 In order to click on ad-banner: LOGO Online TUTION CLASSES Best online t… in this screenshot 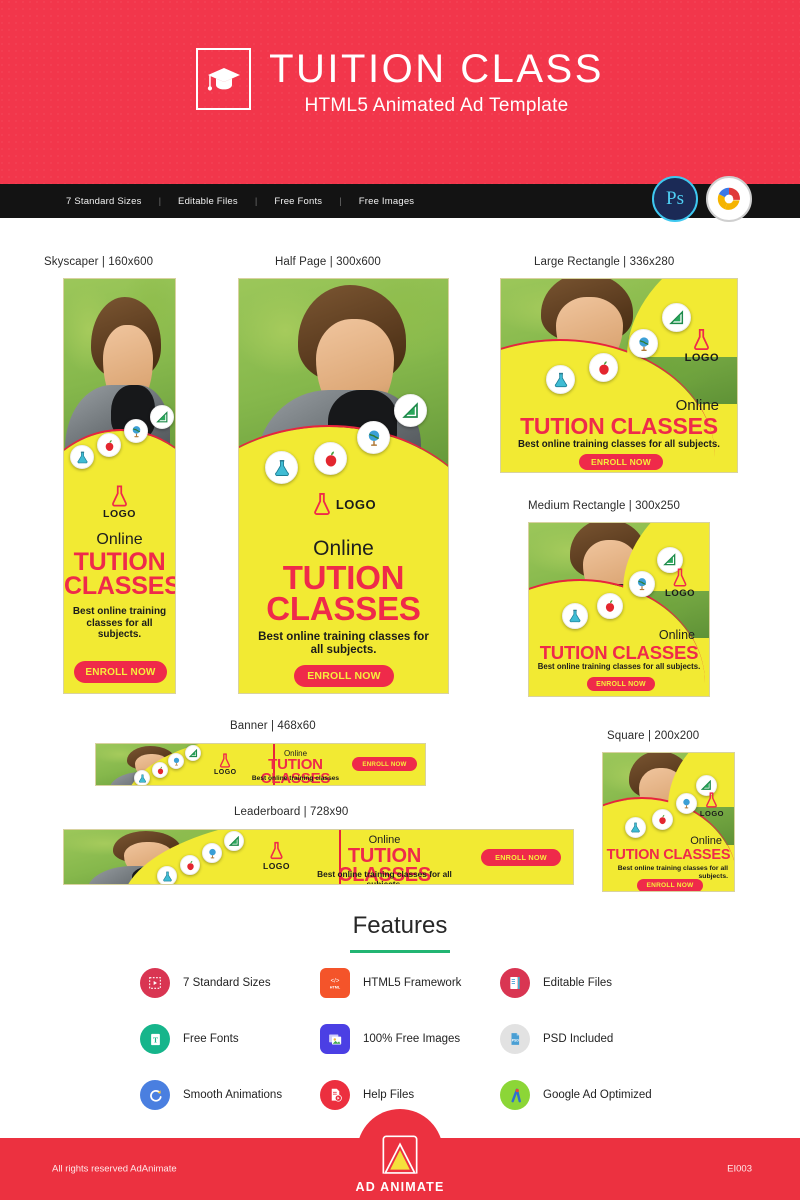, I will do `click(260, 764)`.